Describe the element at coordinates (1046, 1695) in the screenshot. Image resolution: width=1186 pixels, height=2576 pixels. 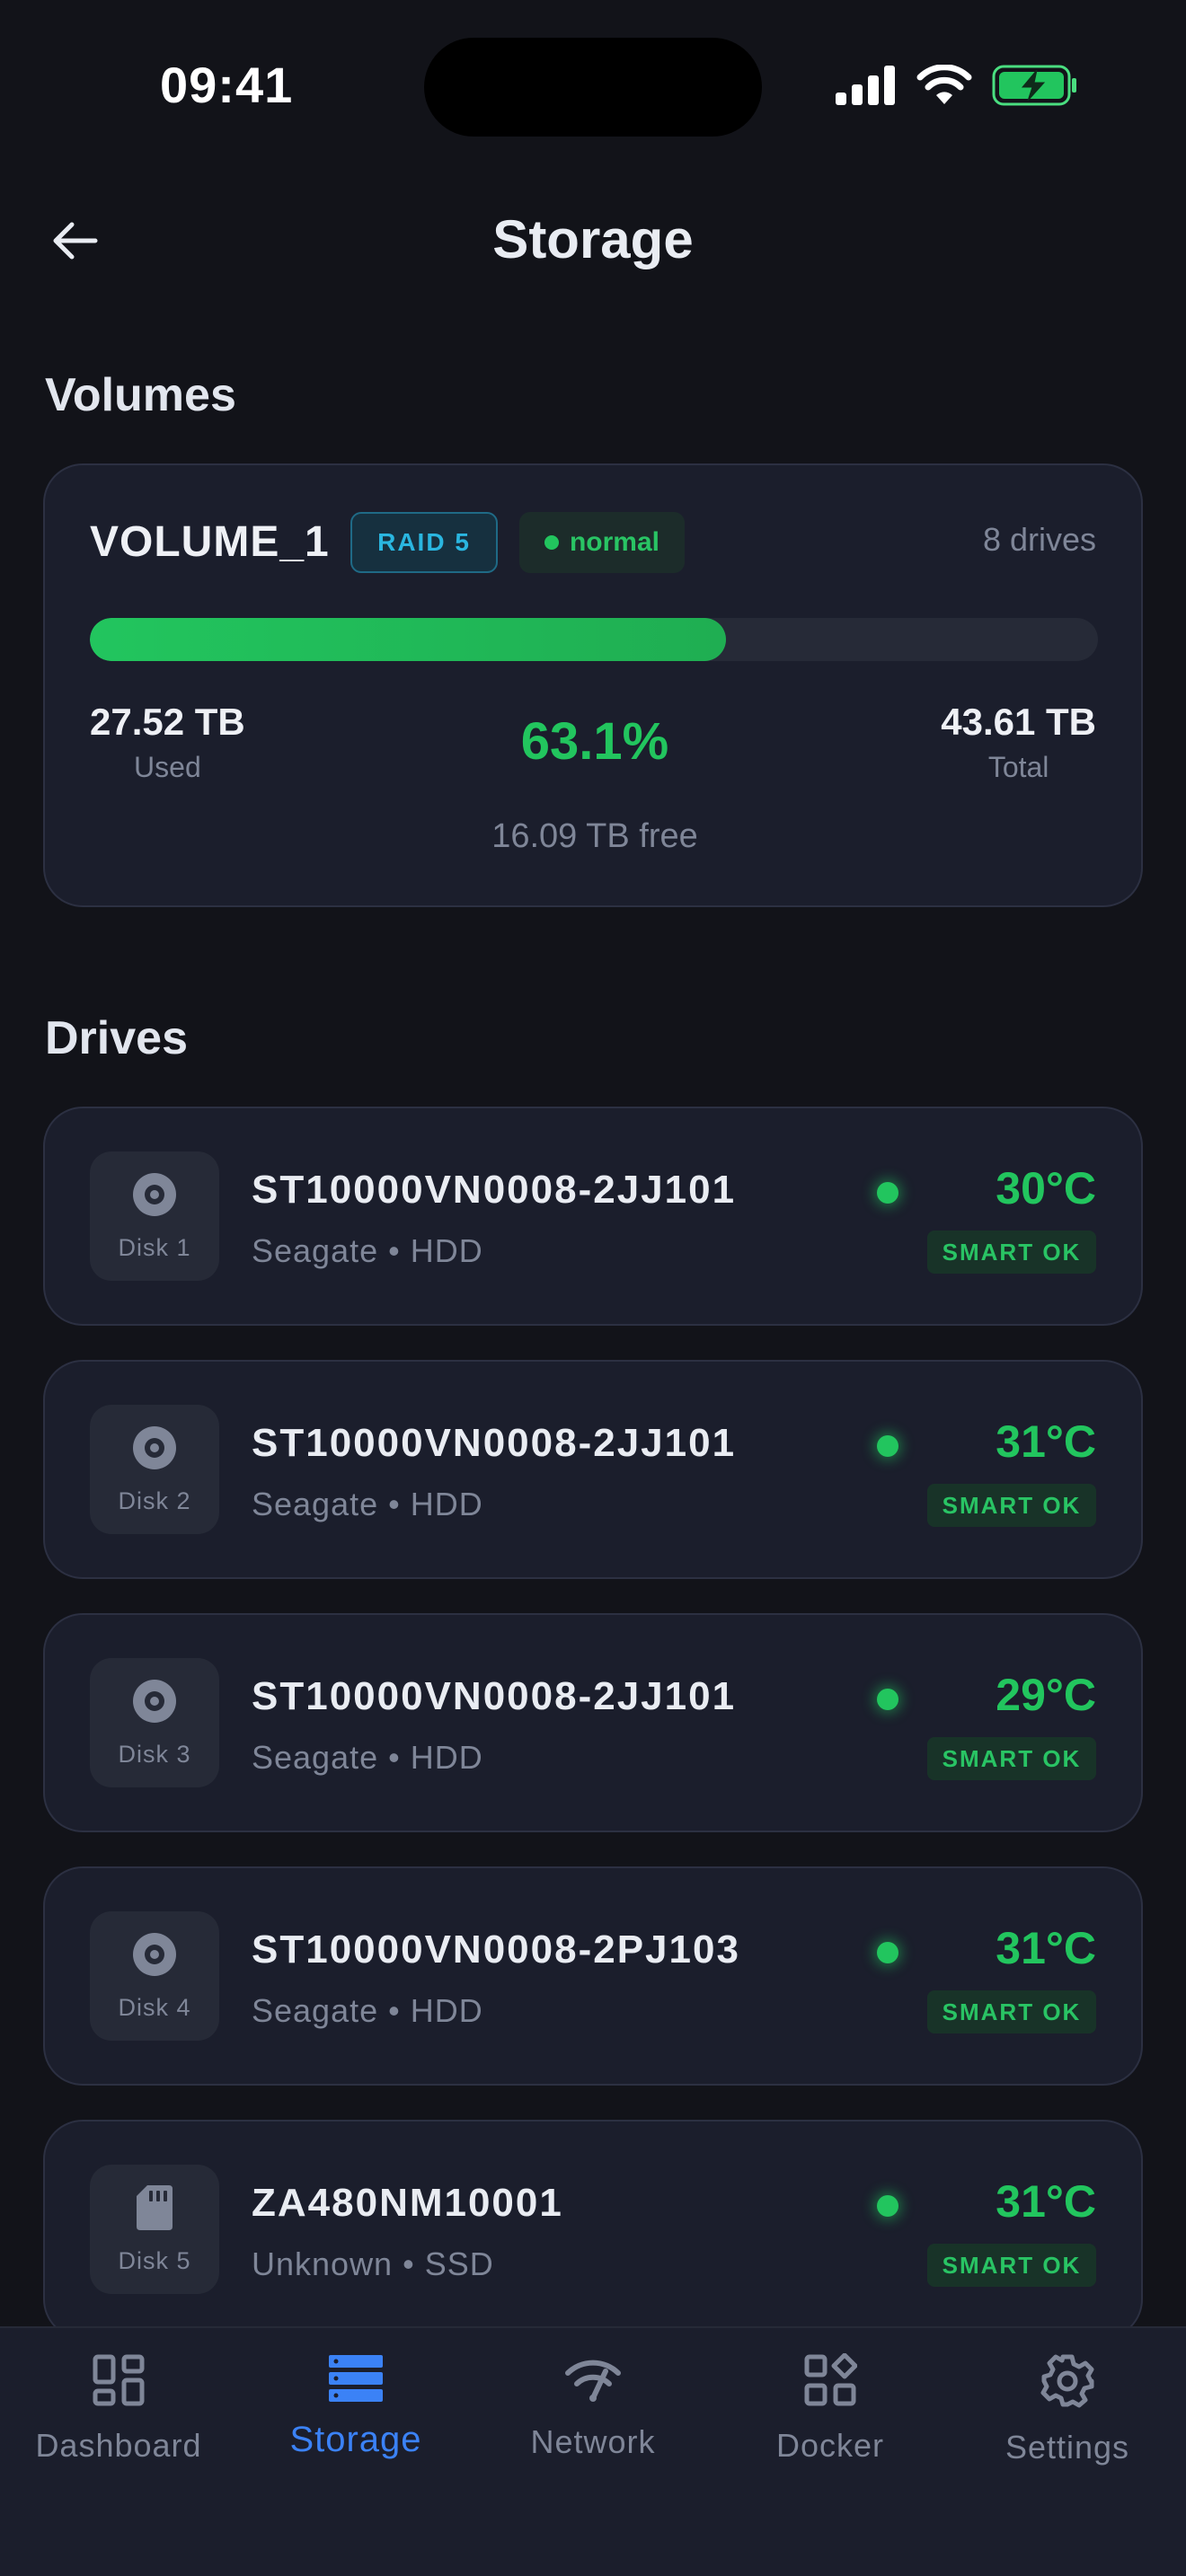
I see `drive-temperature: 29°C` at that location.